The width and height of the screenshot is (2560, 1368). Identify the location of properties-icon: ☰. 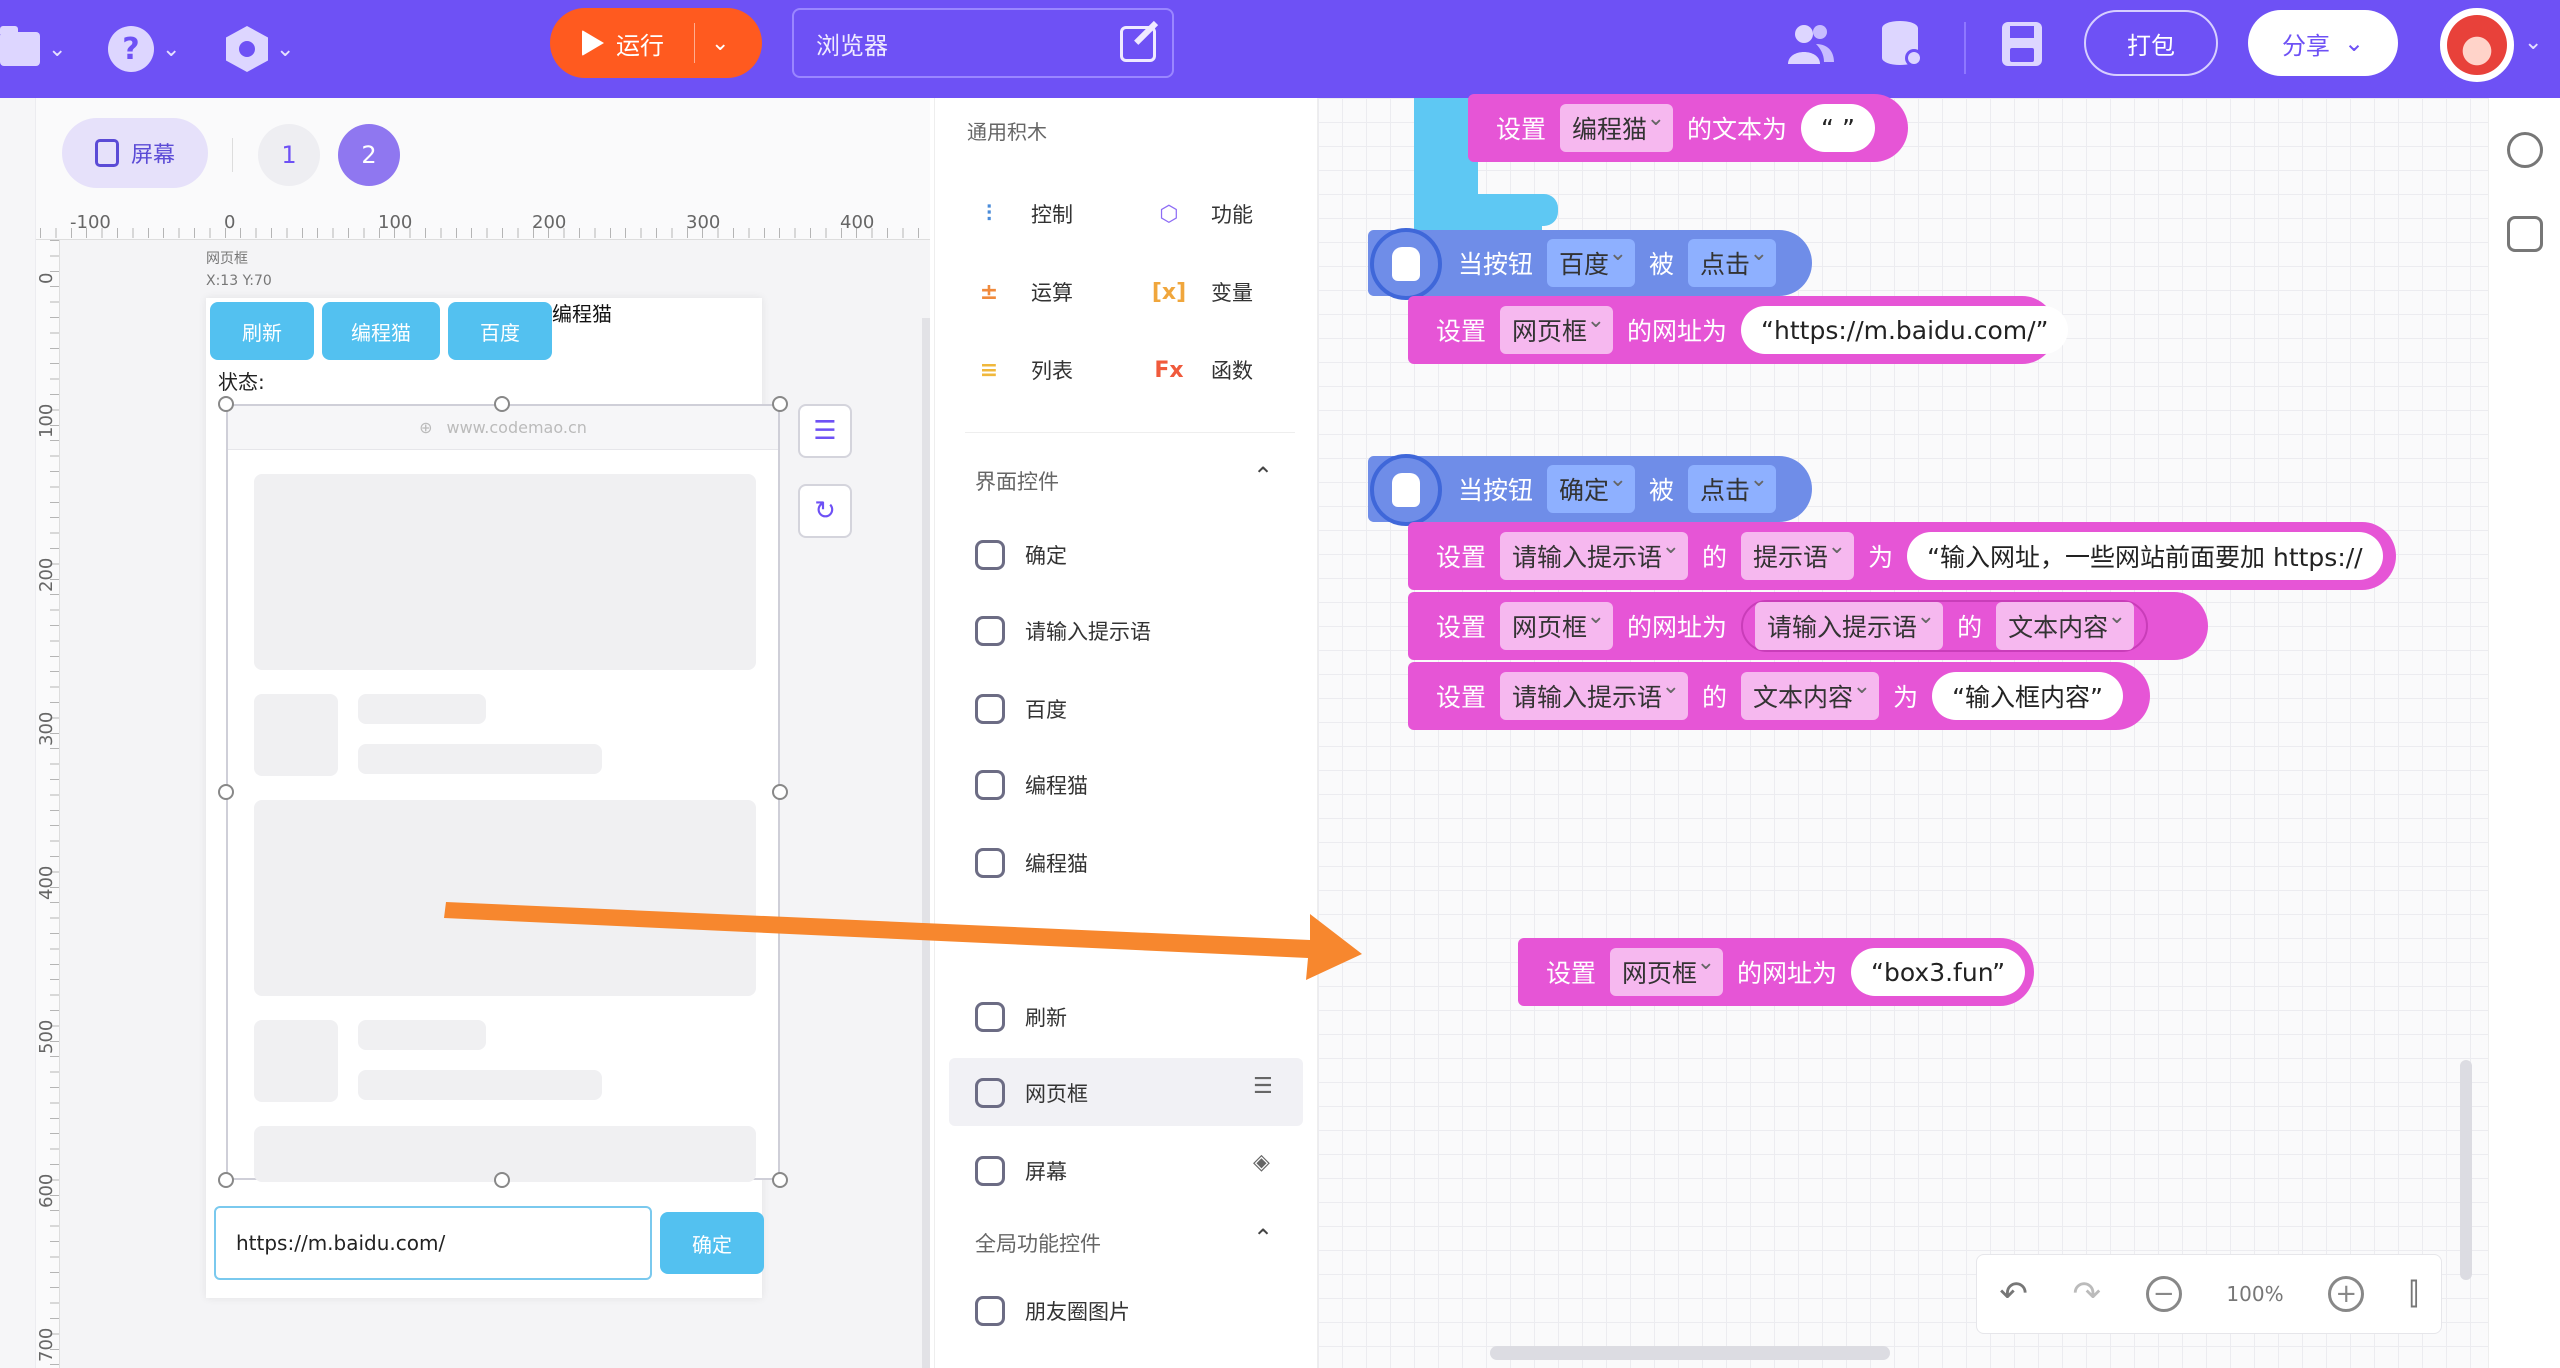
(825, 431).